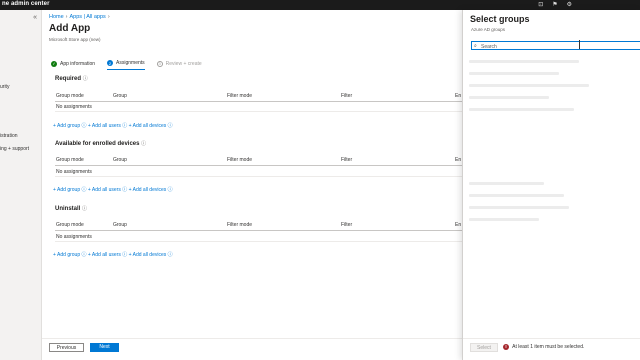 Image resolution: width=640 pixels, height=360 pixels. What do you see at coordinates (110, 63) in the screenshot?
I see `step-number: 2` at bounding box center [110, 63].